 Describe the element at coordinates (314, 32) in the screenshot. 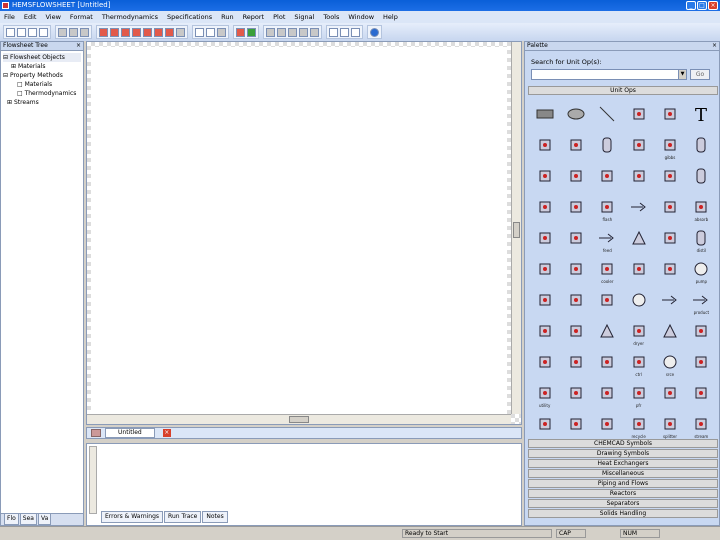

I see `export-icon` at that location.